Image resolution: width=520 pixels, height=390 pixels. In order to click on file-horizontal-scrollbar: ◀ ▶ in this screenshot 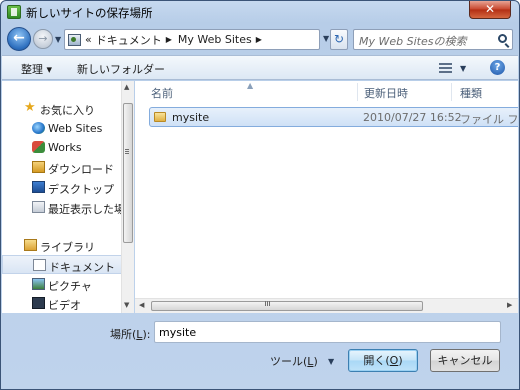, I will do `click(326, 305)`.